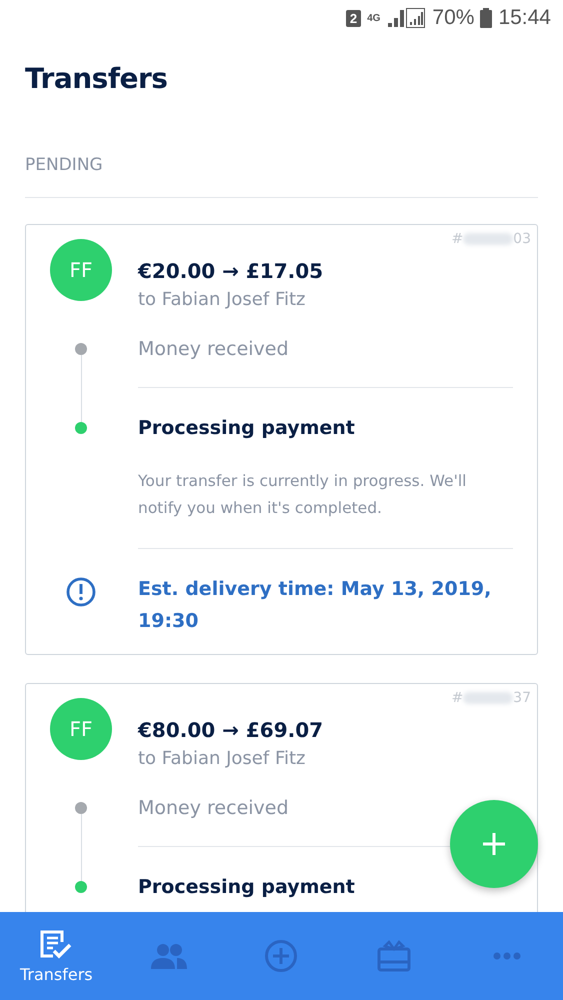  I want to click on signal-icon, so click(406, 18).